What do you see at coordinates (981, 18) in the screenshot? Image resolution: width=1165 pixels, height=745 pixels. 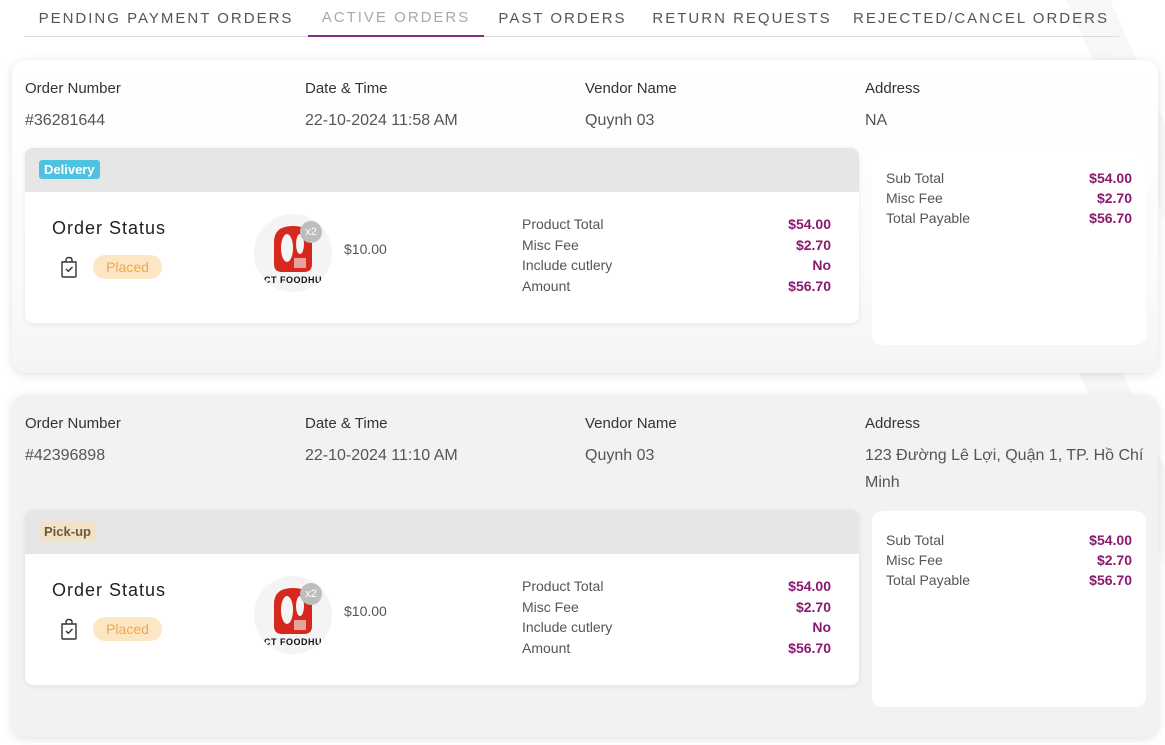 I see `tab-rejected-cancel-orders: REJECTED/CANCEL ORDERS` at bounding box center [981, 18].